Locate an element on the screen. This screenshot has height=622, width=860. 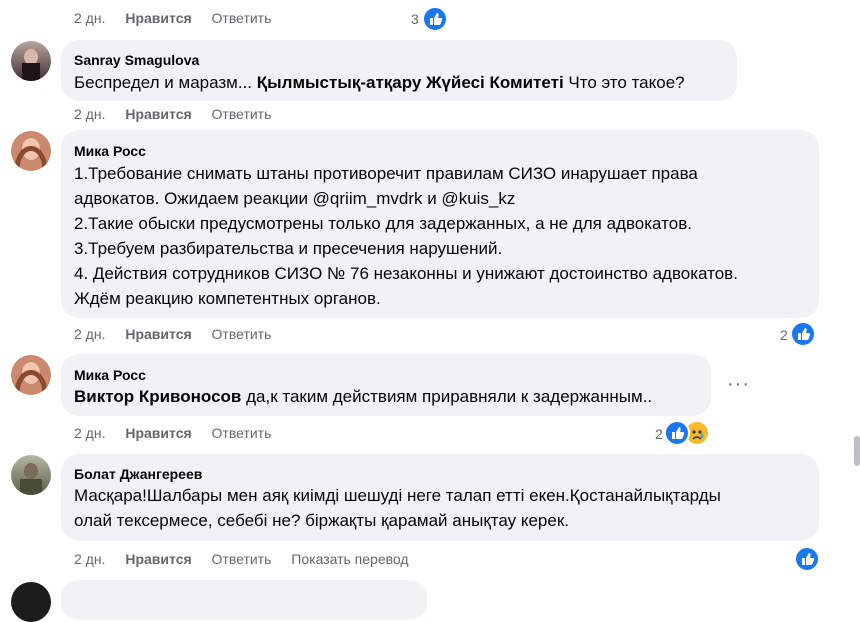
show-translation-link: Показать перевод is located at coordinates (349, 559).